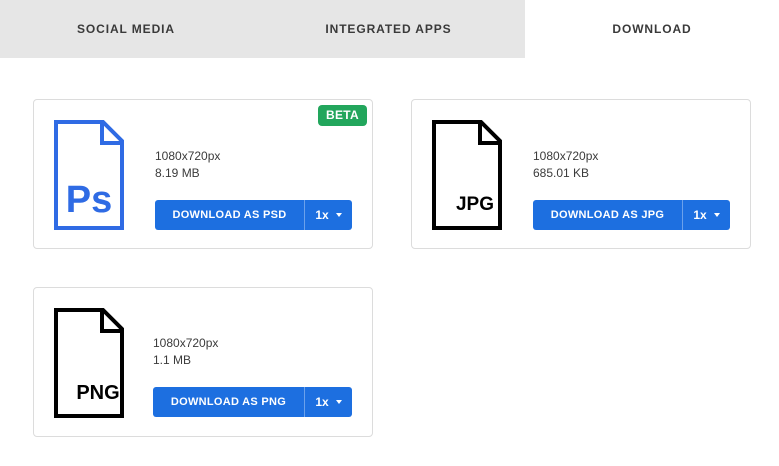  I want to click on tab-bar: SOCIAL MEDIA INTEGRATED APPS DOWNLOAD, so click(389, 29).